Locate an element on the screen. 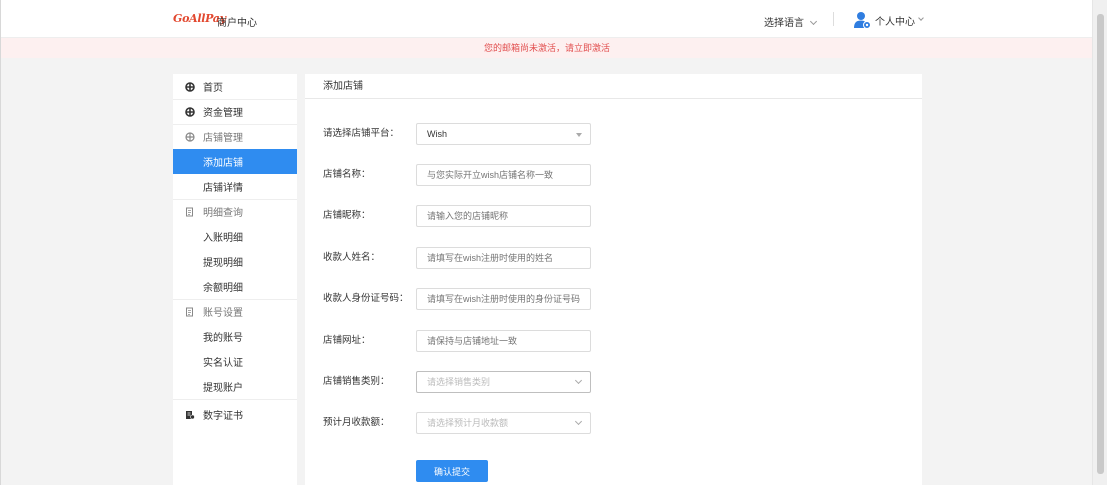 This screenshot has width=1107, height=485. user-center-menu: 个人中心 is located at coordinates (888, 20).